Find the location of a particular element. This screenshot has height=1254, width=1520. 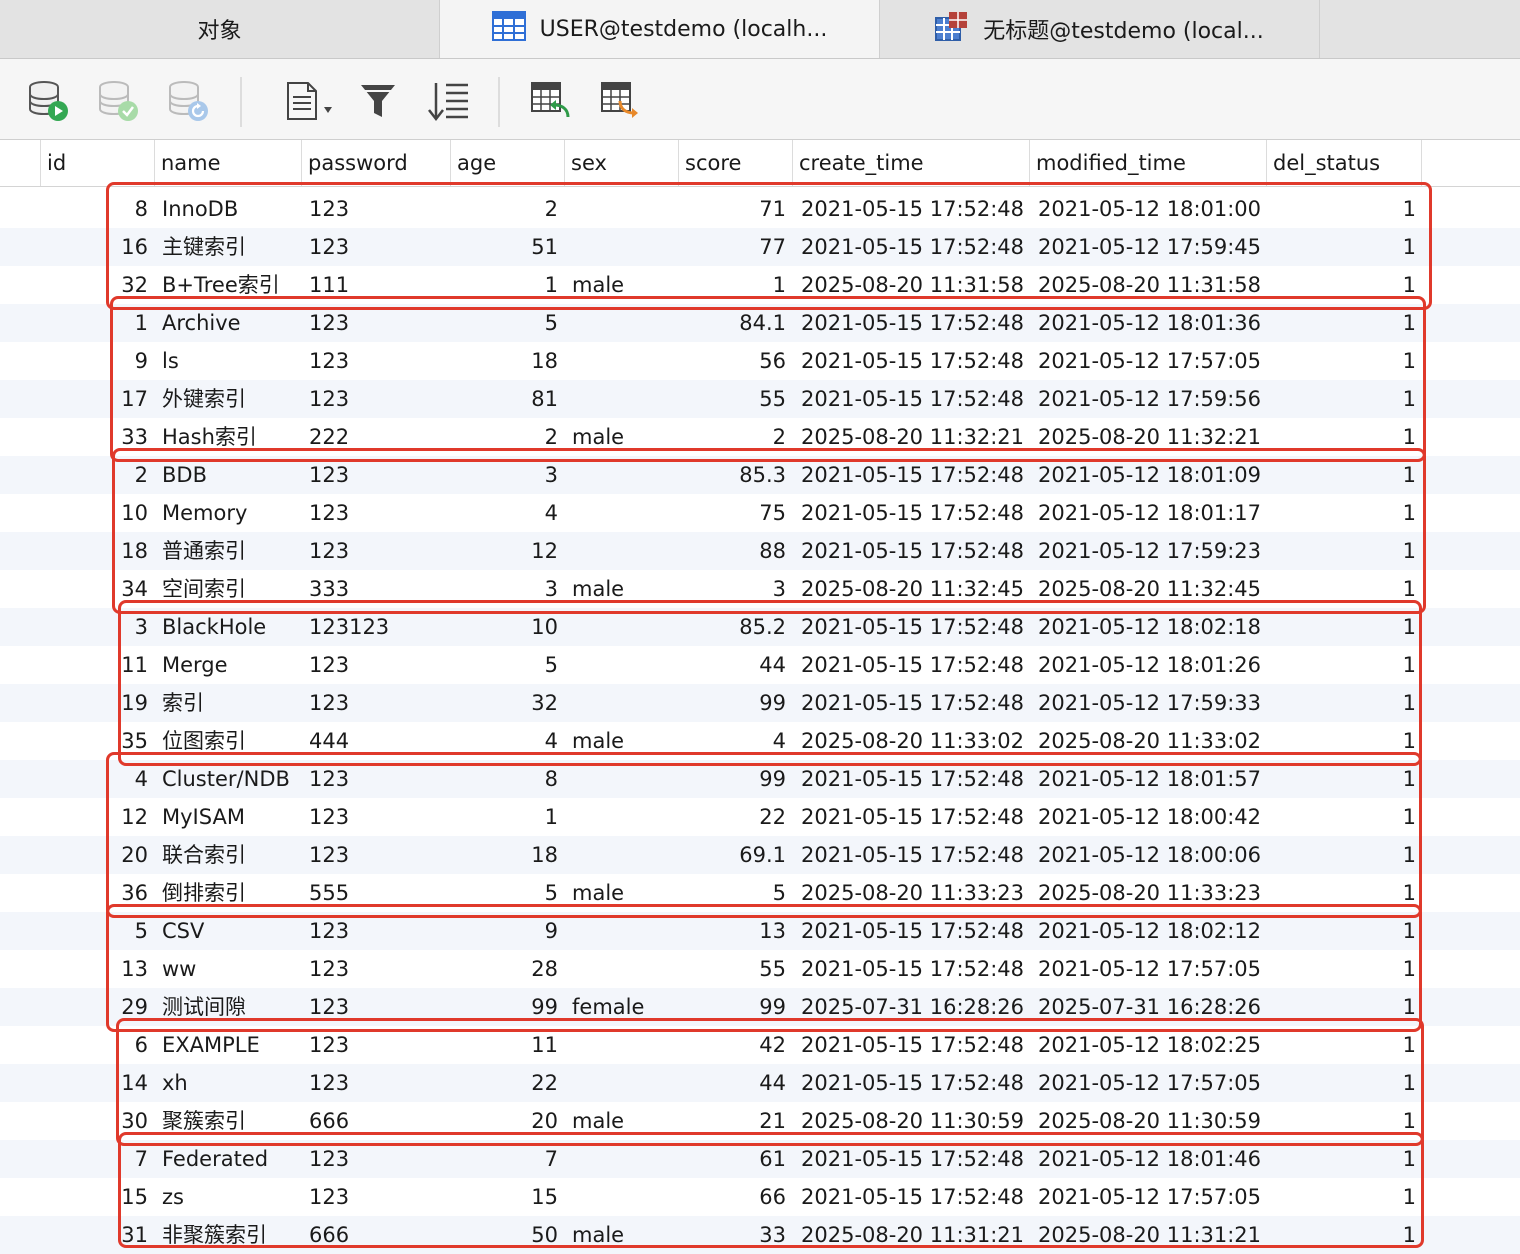

cell-score: 2 is located at coordinates (733, 437).